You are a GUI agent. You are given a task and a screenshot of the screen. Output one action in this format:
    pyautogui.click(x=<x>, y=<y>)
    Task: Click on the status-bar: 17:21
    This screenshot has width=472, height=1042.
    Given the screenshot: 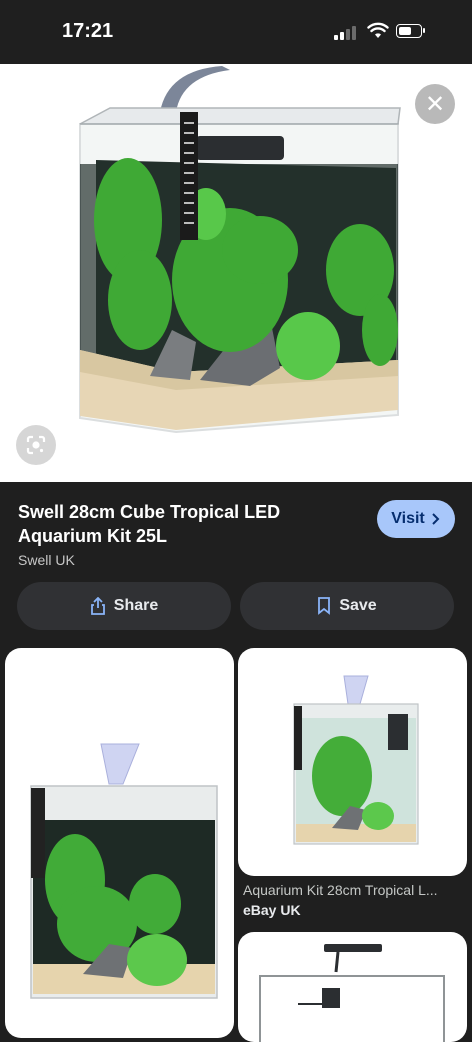 What is the action you would take?
    pyautogui.click(x=236, y=32)
    